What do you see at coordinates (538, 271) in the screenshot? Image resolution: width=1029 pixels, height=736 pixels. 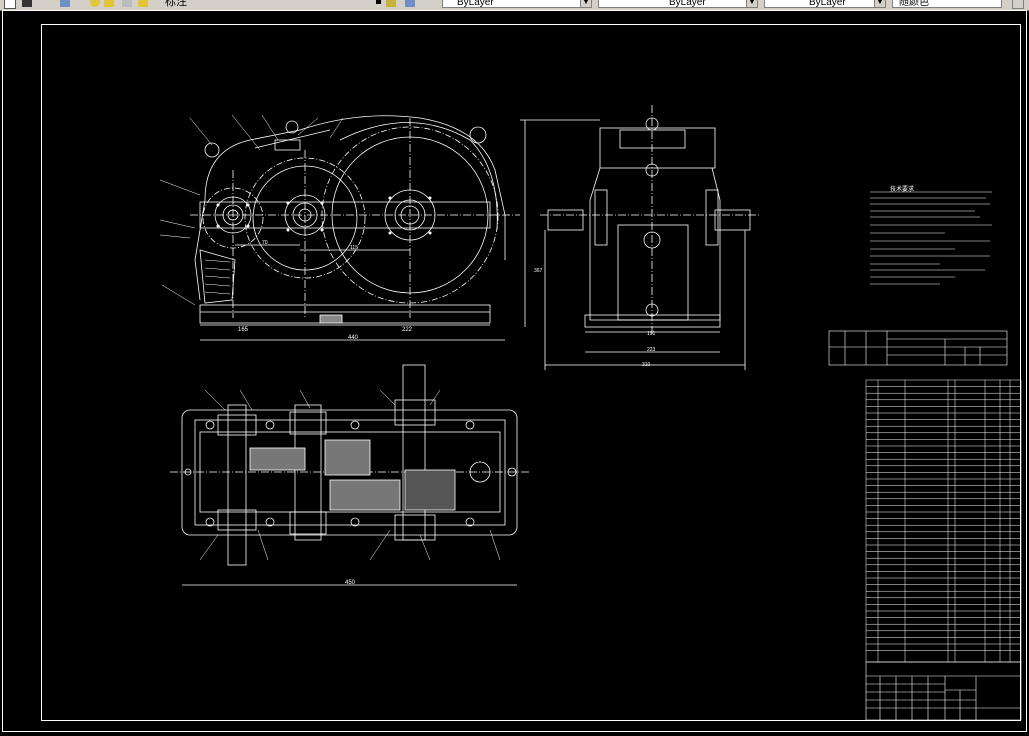 I see `side-height-dim: 367` at bounding box center [538, 271].